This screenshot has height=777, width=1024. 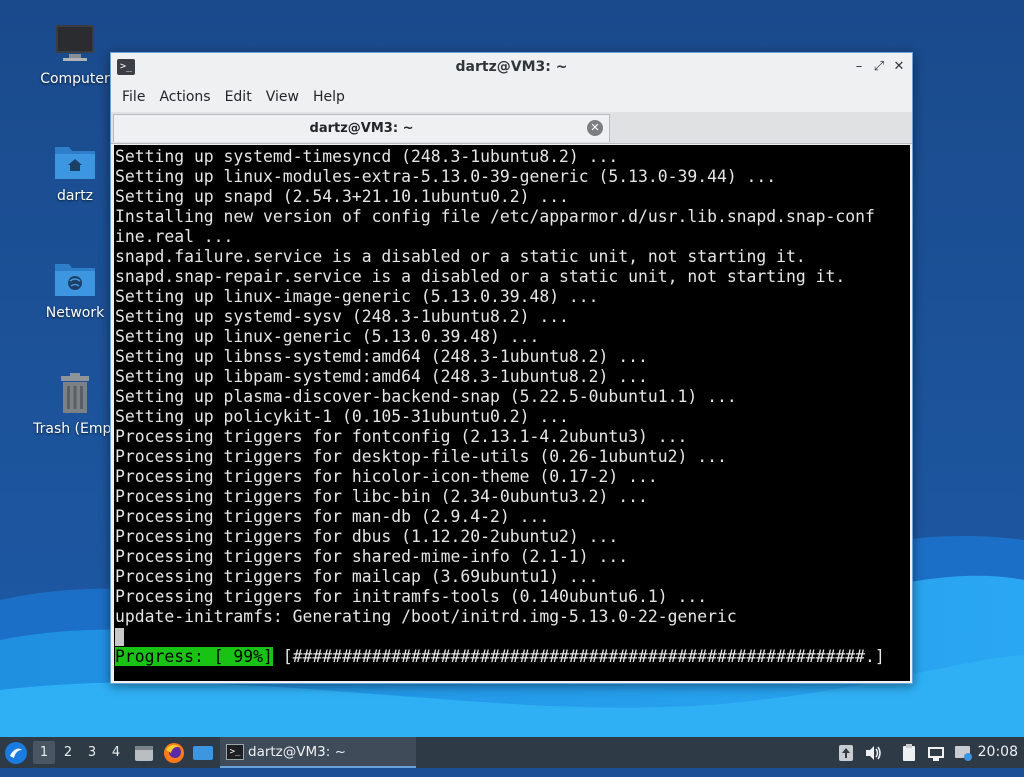 I want to click on network-status-icon, so click(x=936, y=753).